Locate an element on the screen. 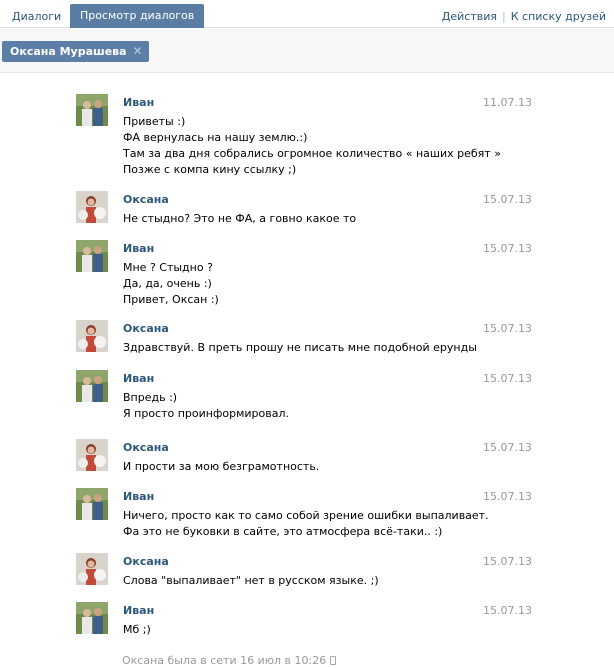 Image resolution: width=614 pixels, height=668 pixels. tab-view-dialogs: Просмотр диалогов is located at coordinates (137, 16).